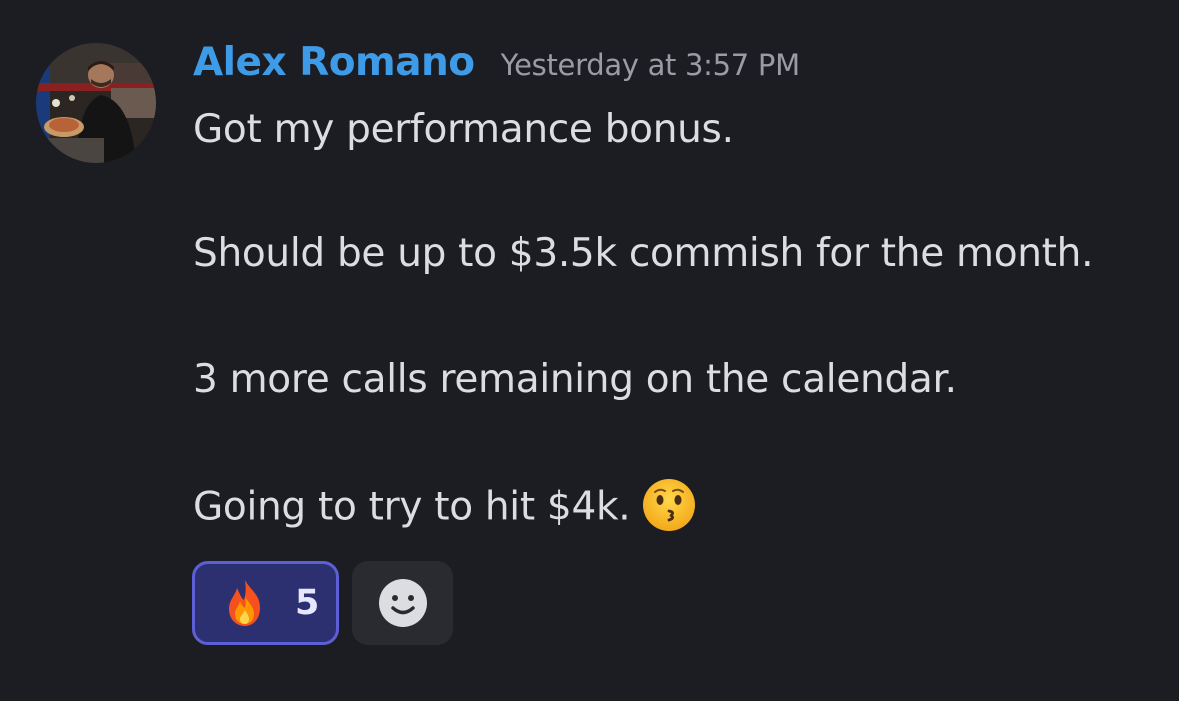 The height and width of the screenshot is (701, 1179). I want to click on message-timestamp: Yesterday at 3:57 PM, so click(651, 65).